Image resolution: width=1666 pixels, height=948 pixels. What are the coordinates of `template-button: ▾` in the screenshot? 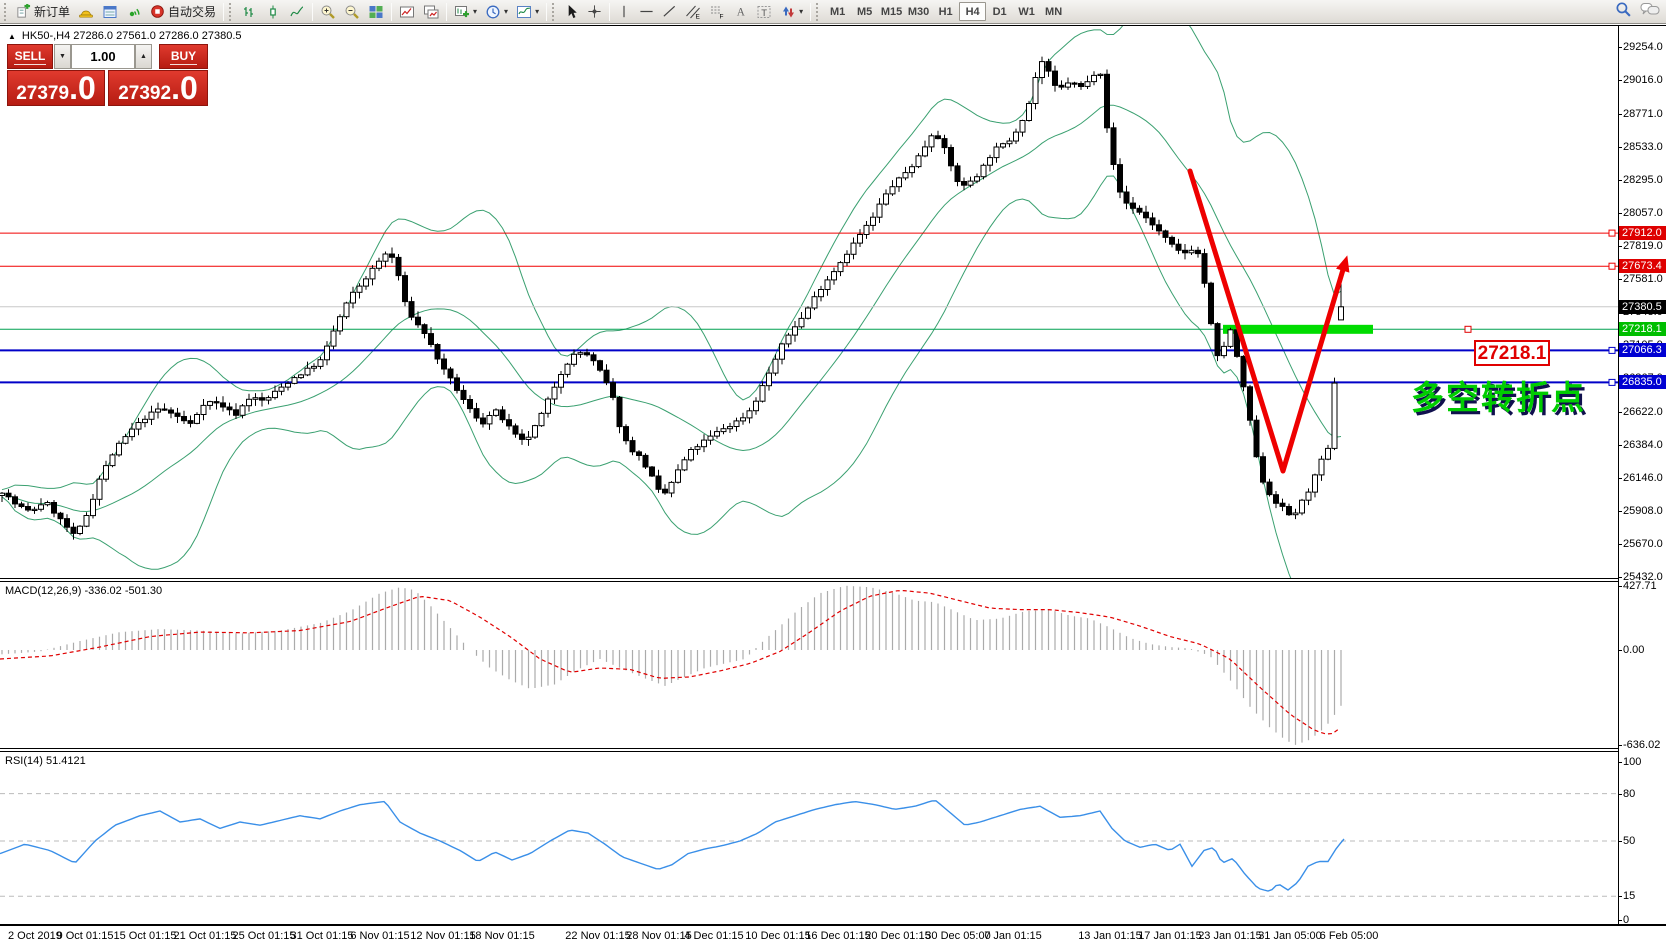 It's located at (527, 11).